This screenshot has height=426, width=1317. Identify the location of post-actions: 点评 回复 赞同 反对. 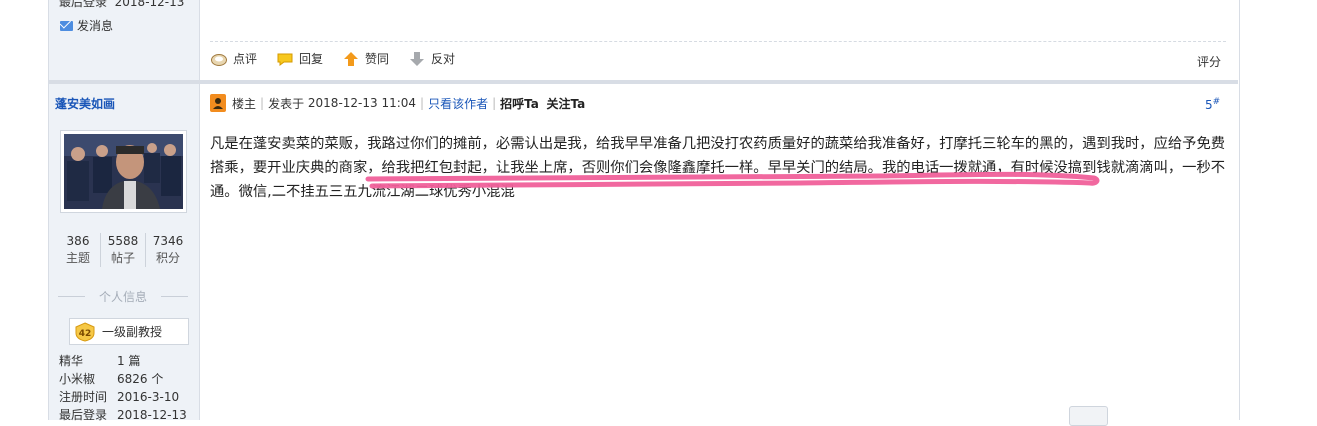
(342, 58).